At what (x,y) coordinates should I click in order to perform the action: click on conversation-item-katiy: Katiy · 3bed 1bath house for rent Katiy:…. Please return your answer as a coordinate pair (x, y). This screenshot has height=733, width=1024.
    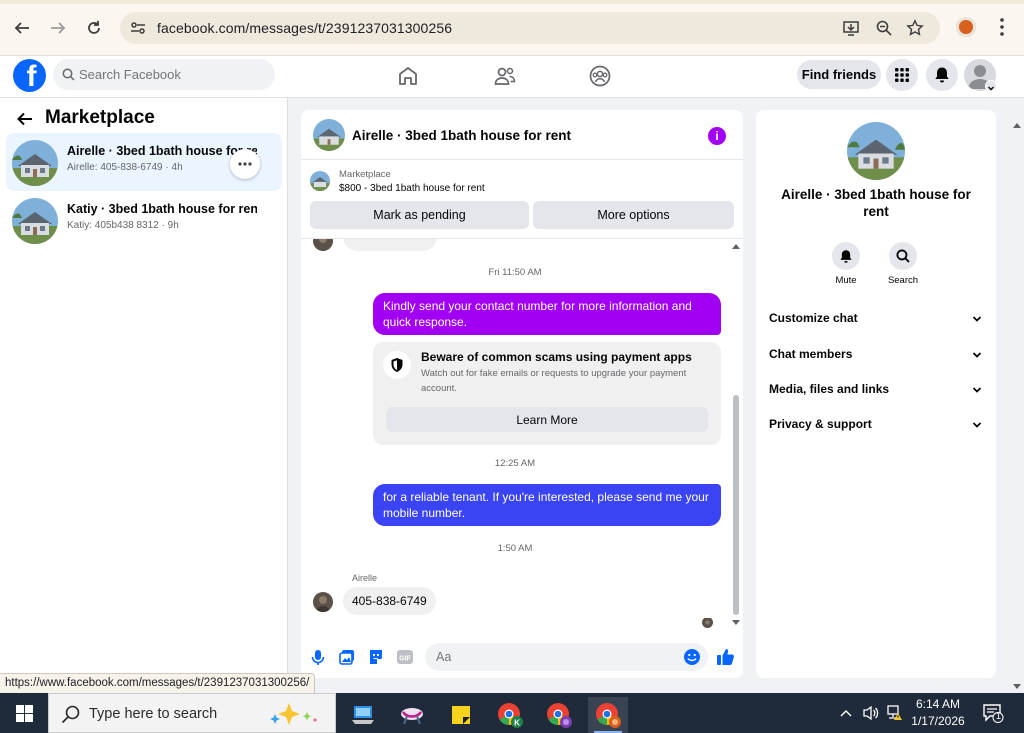
    Looking at the image, I should click on (144, 220).